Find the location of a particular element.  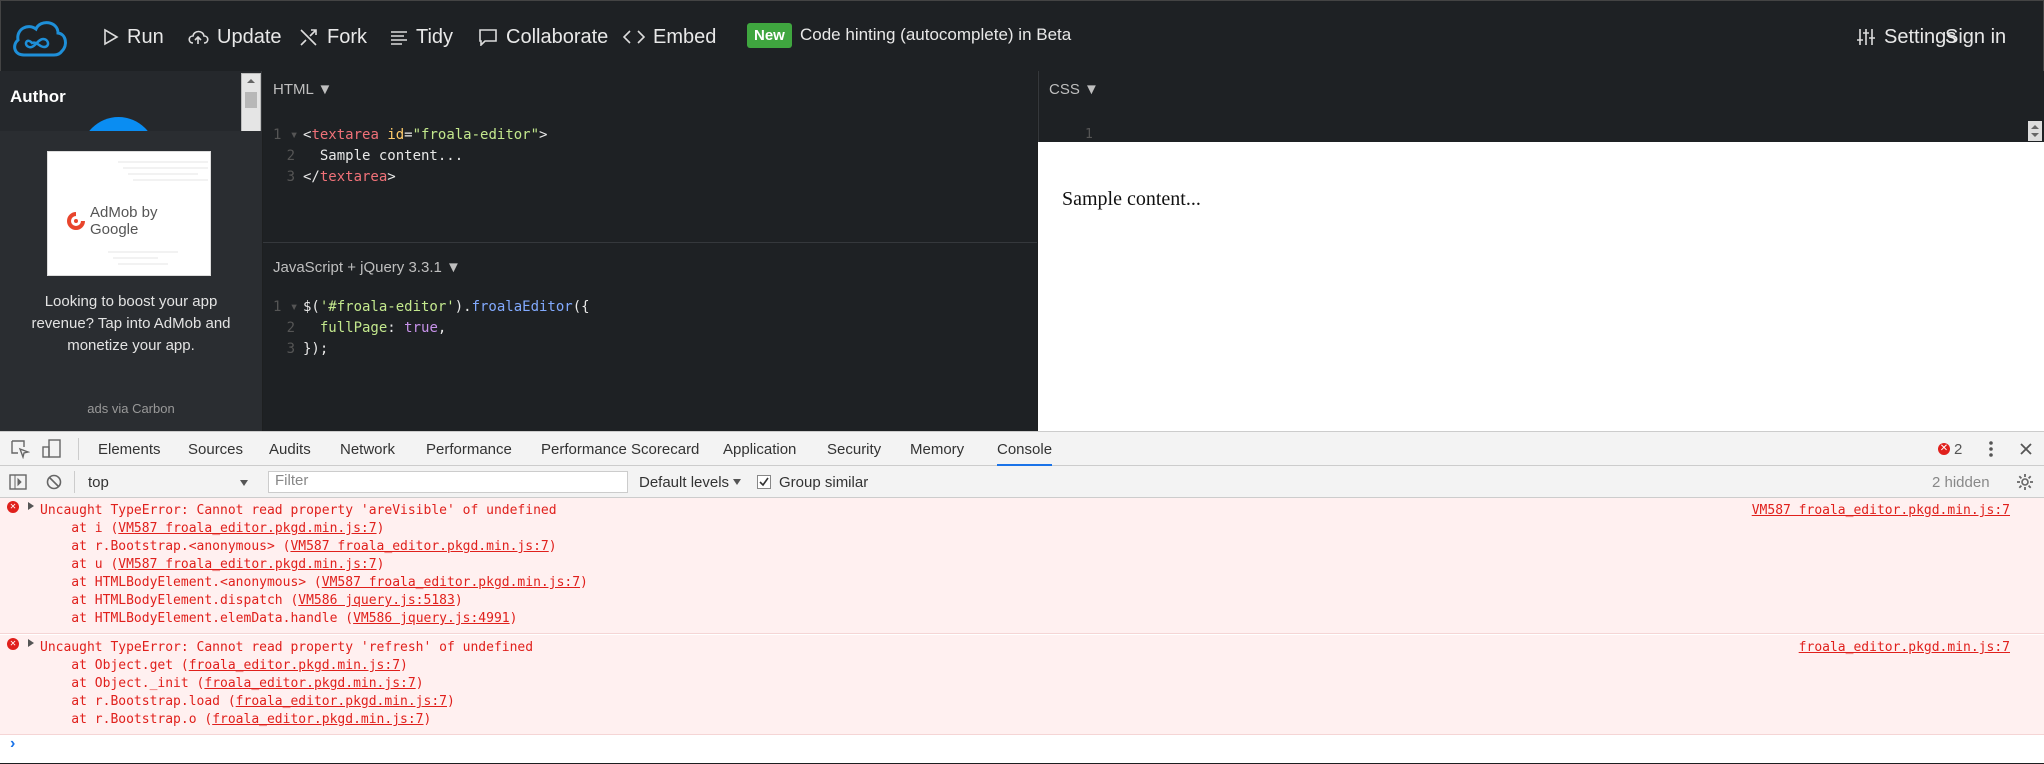

context-selector: top is located at coordinates (98, 482).